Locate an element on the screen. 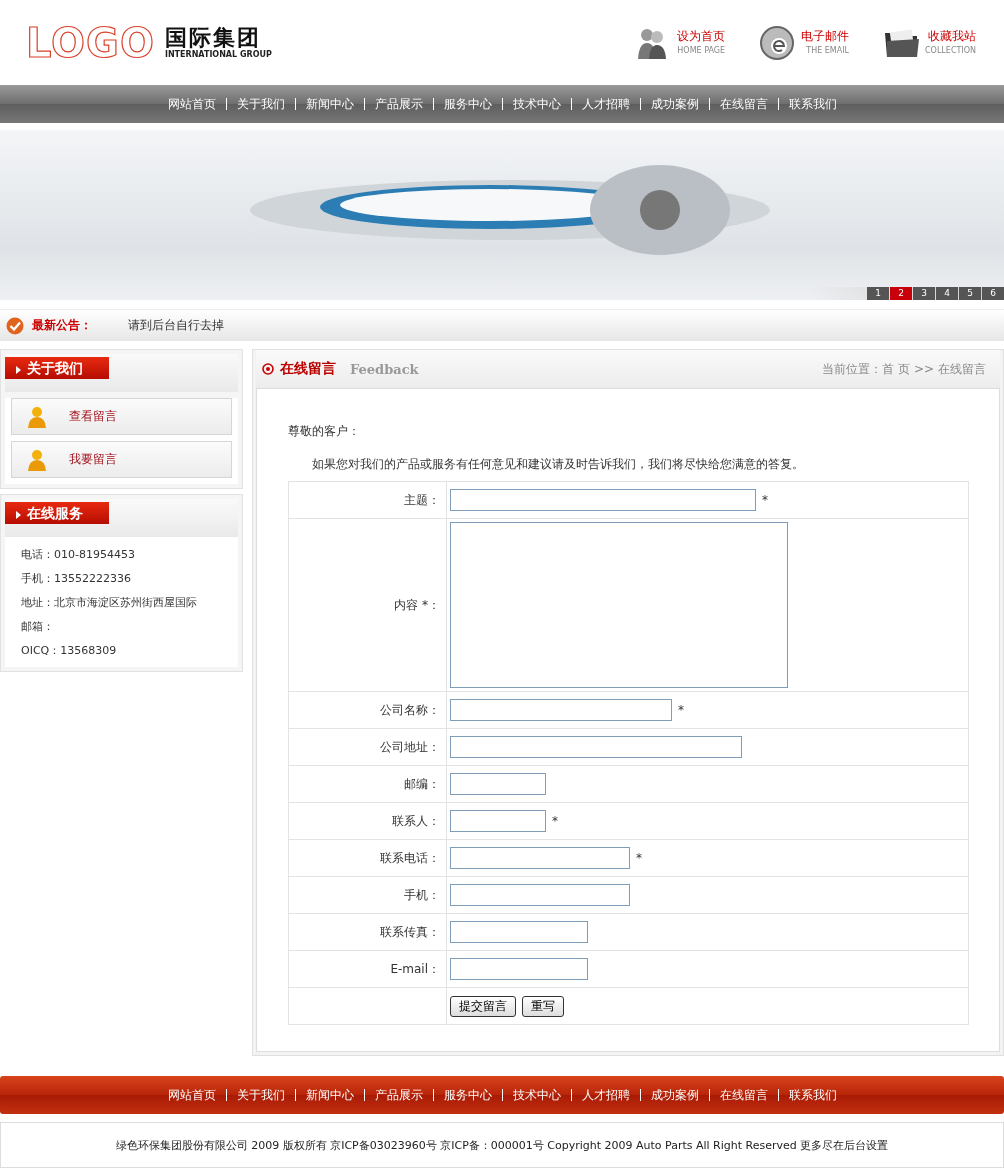 Image resolution: width=1004 pixels, height=1175 pixels. section-title: 关于我们 is located at coordinates (57, 368).